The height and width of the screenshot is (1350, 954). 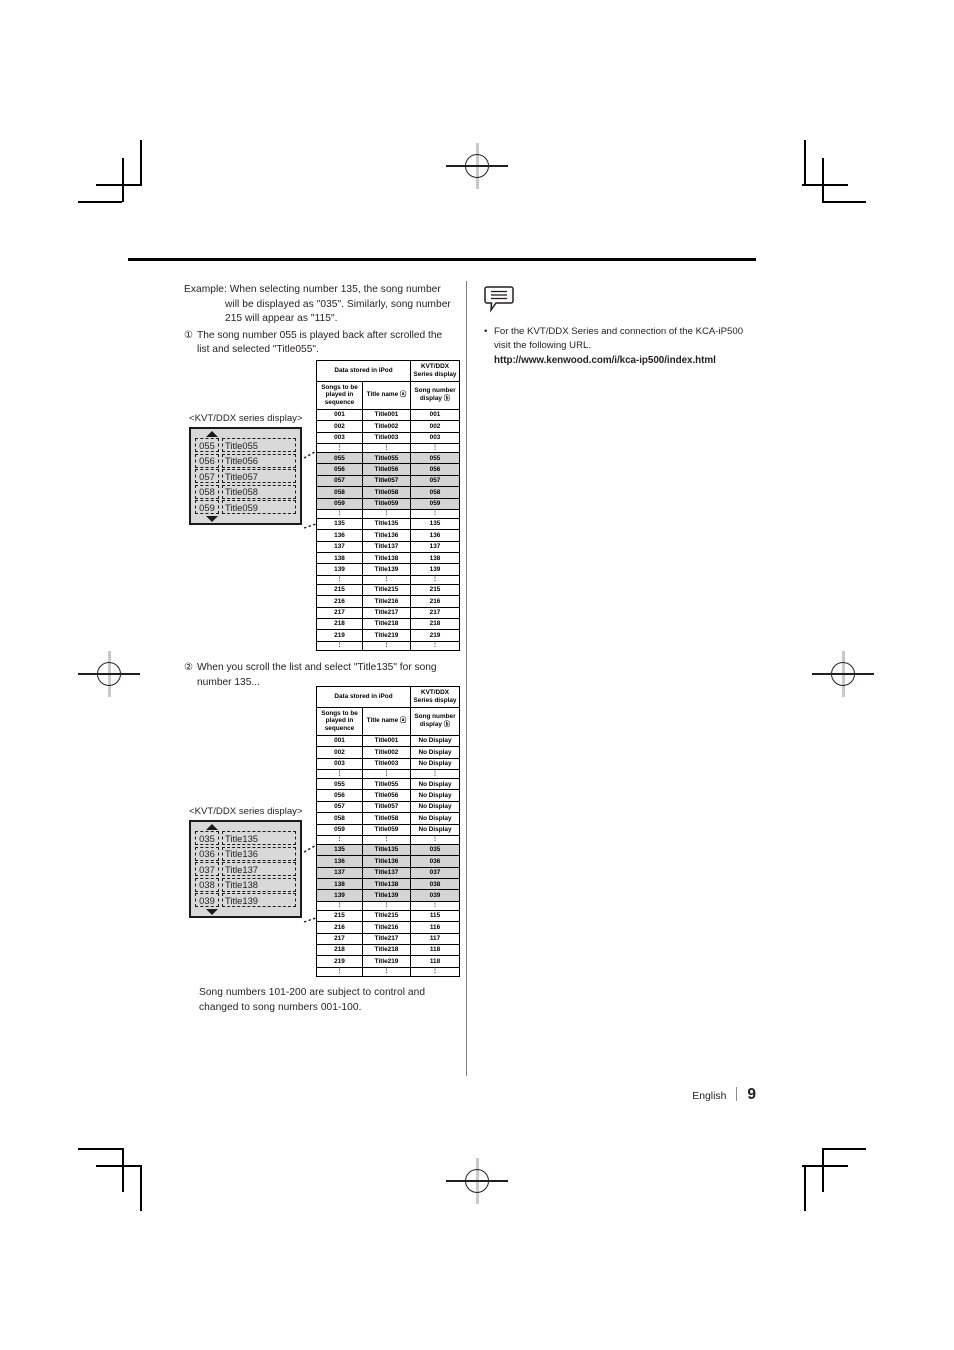 What do you see at coordinates (388, 861) in the screenshot?
I see `table-row: 136 Title136 036` at bounding box center [388, 861].